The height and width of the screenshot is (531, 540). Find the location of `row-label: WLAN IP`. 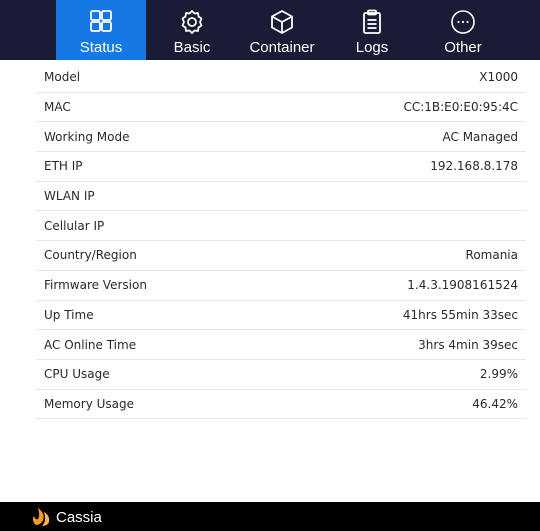

row-label: WLAN IP is located at coordinates (69, 196).